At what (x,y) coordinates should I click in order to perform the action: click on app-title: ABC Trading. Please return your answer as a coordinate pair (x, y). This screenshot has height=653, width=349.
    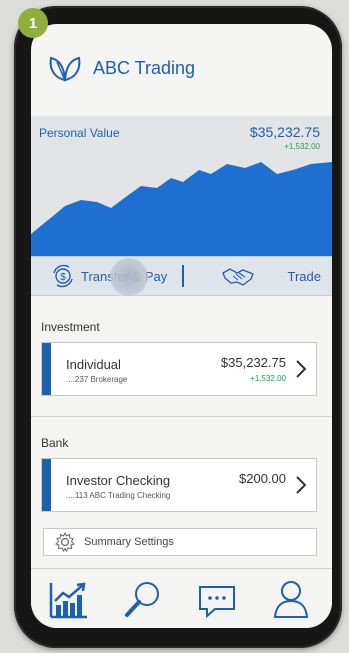
    Looking at the image, I should click on (144, 68).